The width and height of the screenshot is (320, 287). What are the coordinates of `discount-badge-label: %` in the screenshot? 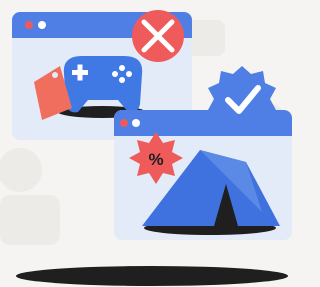 It's located at (155, 159).